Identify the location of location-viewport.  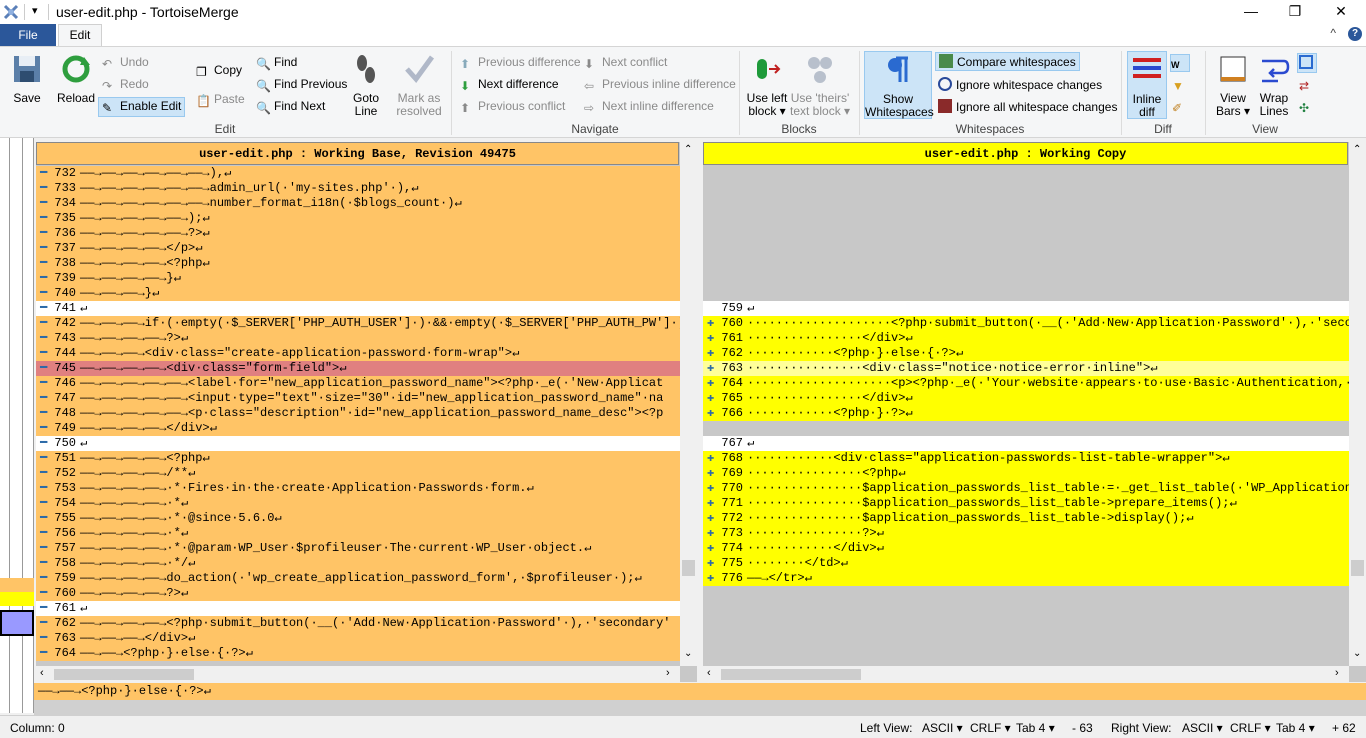
(17, 623).